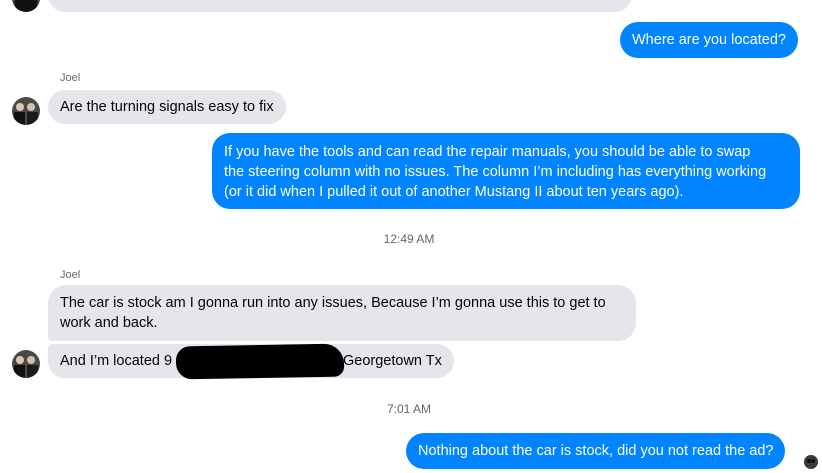 The height and width of the screenshot is (473, 822). I want to click on timestamp: 7:01 AM, so click(409, 409).